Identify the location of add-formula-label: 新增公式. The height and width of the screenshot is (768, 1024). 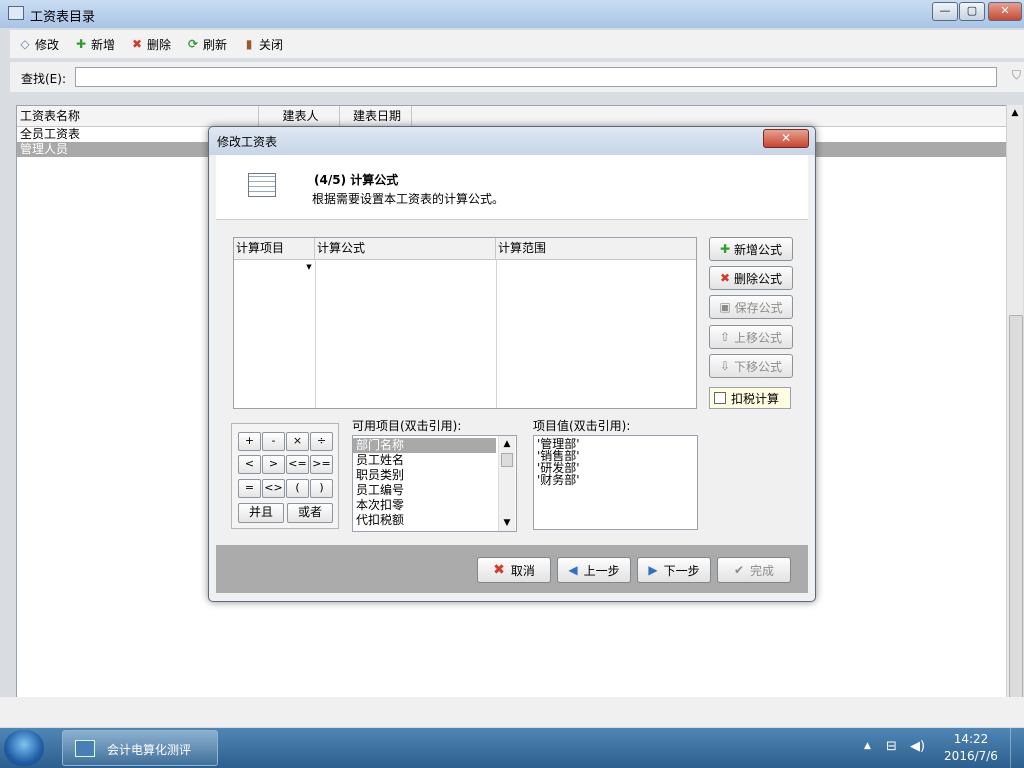
(758, 249).